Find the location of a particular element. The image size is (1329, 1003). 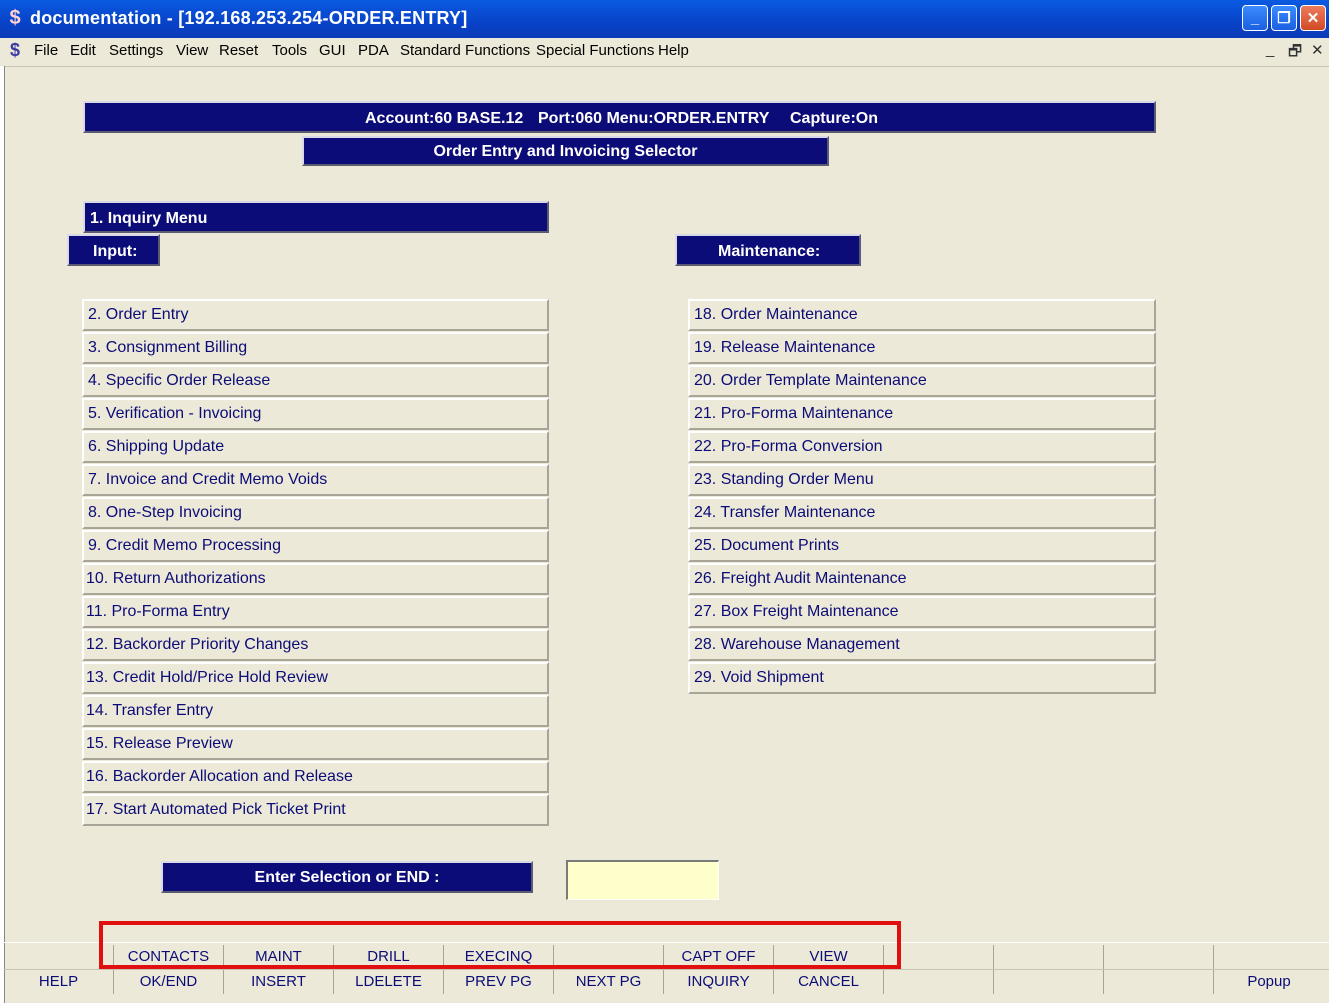

fkey-ok-end: OK/END is located at coordinates (169, 982).